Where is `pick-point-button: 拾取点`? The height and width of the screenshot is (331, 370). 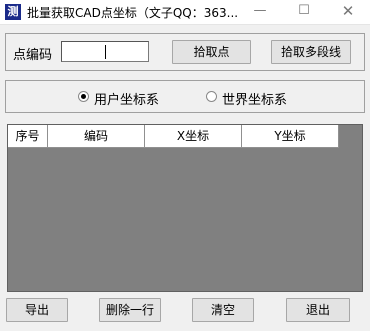
pick-point-button: 拾取点 is located at coordinates (211, 52).